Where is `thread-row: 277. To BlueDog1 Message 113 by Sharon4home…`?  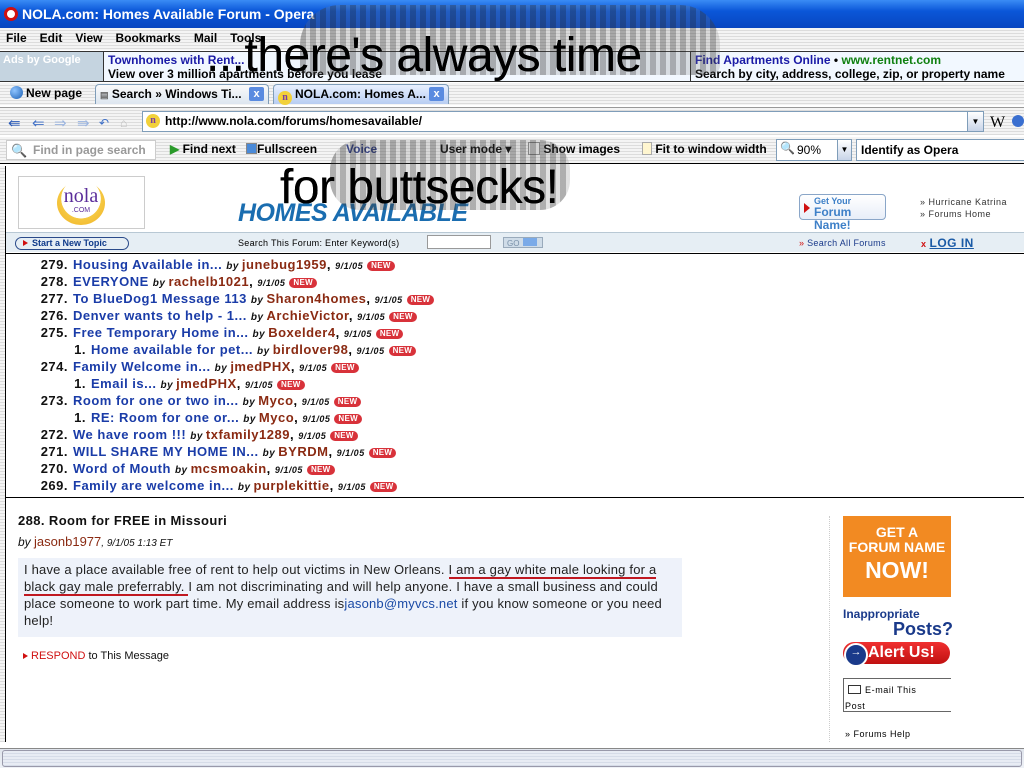
thread-row: 277. To BlueDog1 Message 113 by Sharon4home… is located at coordinates (515, 298).